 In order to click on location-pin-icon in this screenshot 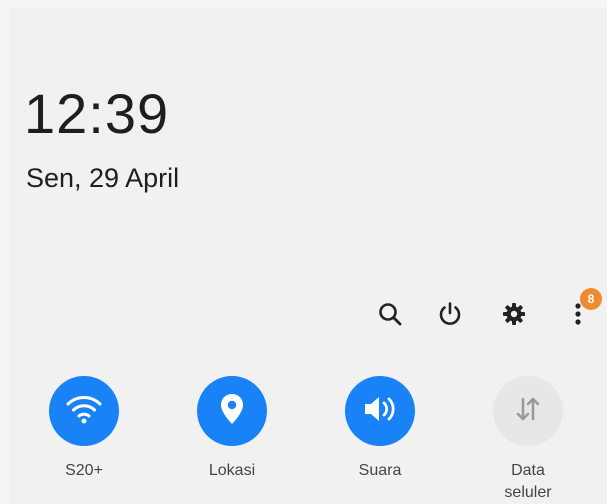, I will do `click(232, 411)`.